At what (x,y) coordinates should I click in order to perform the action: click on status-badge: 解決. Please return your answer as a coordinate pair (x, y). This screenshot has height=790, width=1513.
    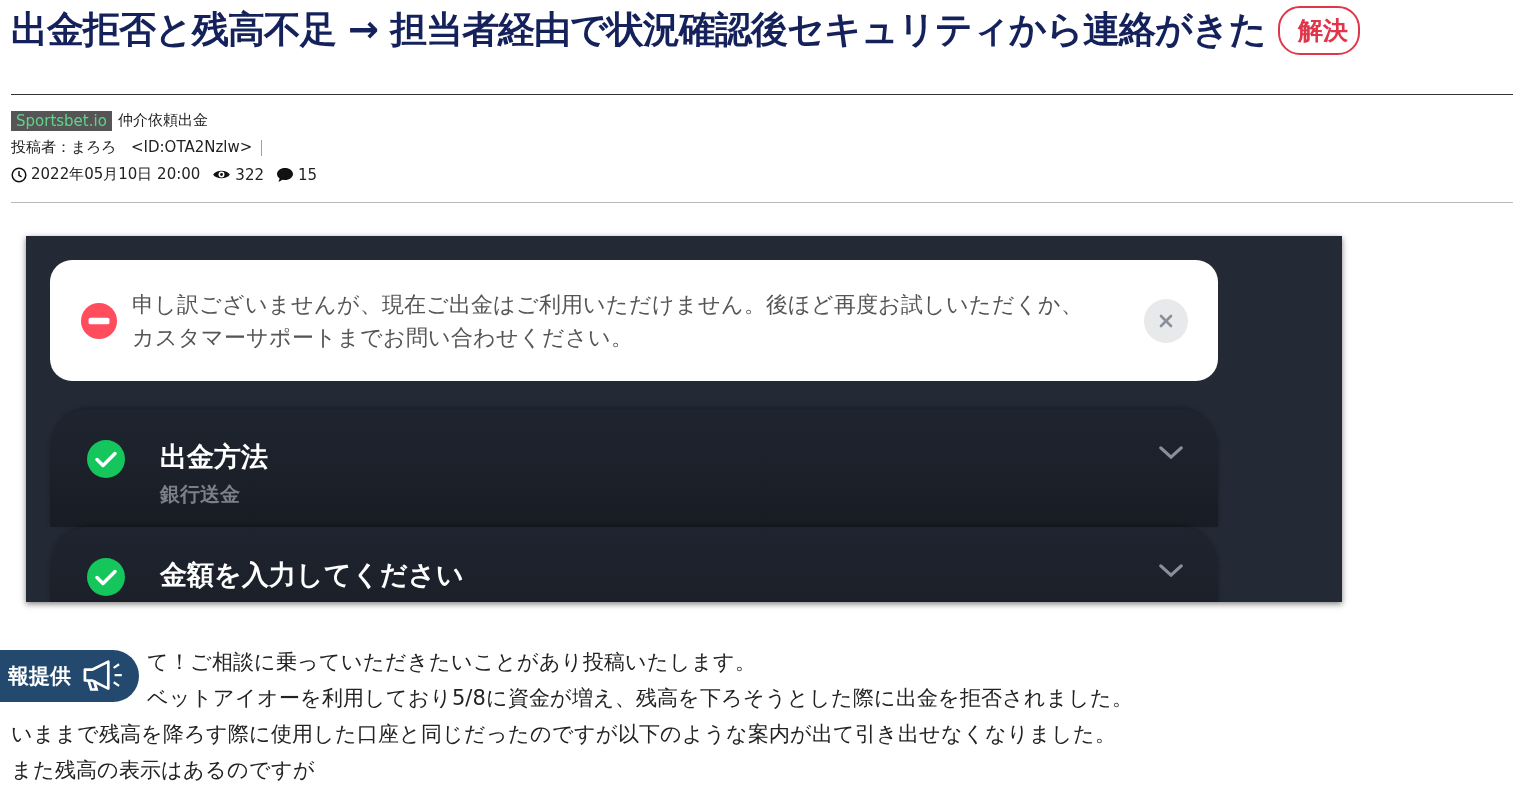
    Looking at the image, I should click on (1318, 30).